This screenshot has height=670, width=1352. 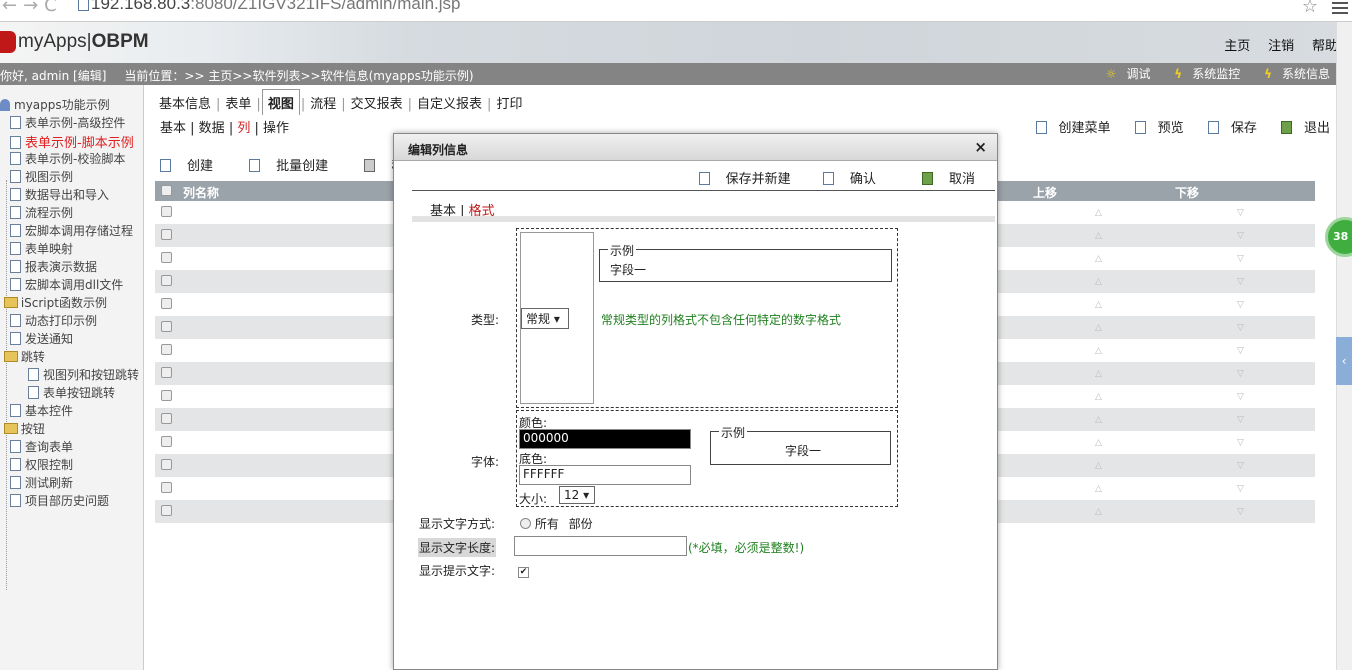 What do you see at coordinates (280, 102) in the screenshot?
I see `tab-view: 视图` at bounding box center [280, 102].